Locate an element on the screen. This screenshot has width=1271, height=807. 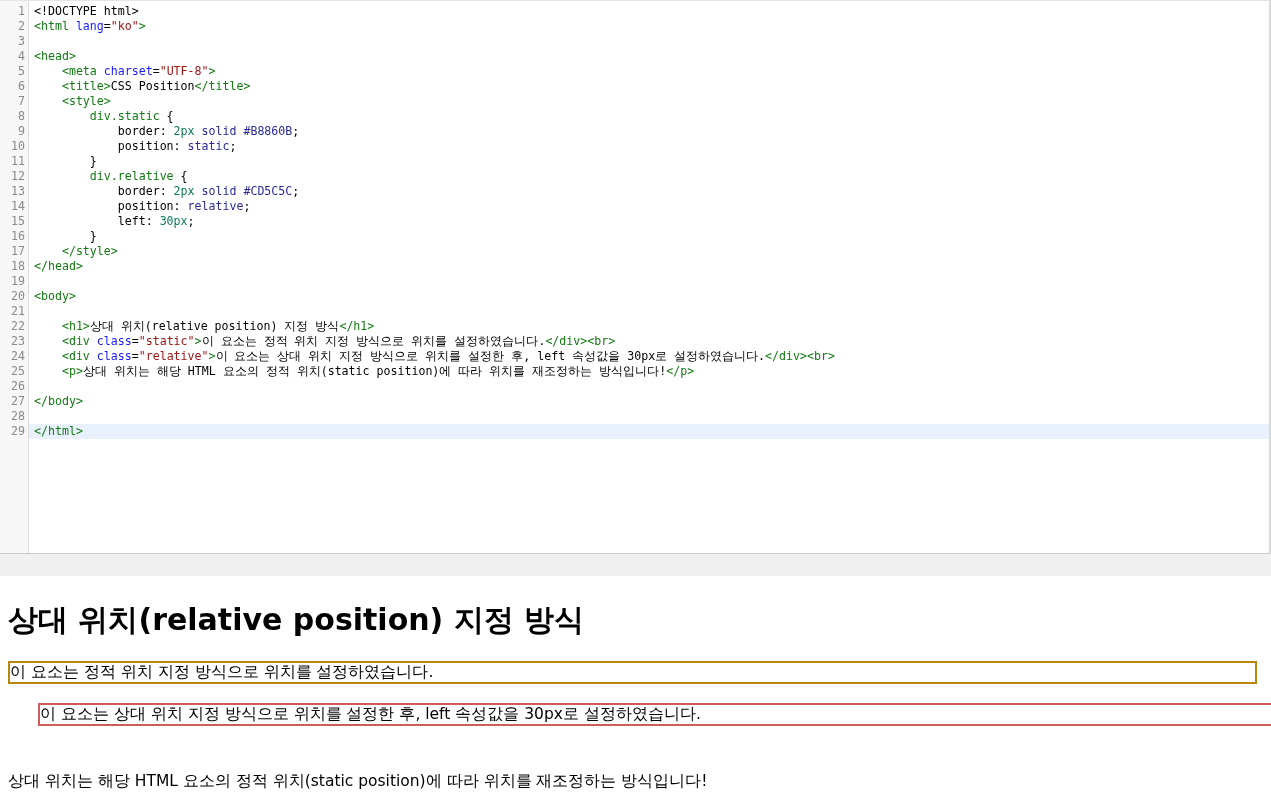
line-number: 8 is located at coordinates (21, 116).